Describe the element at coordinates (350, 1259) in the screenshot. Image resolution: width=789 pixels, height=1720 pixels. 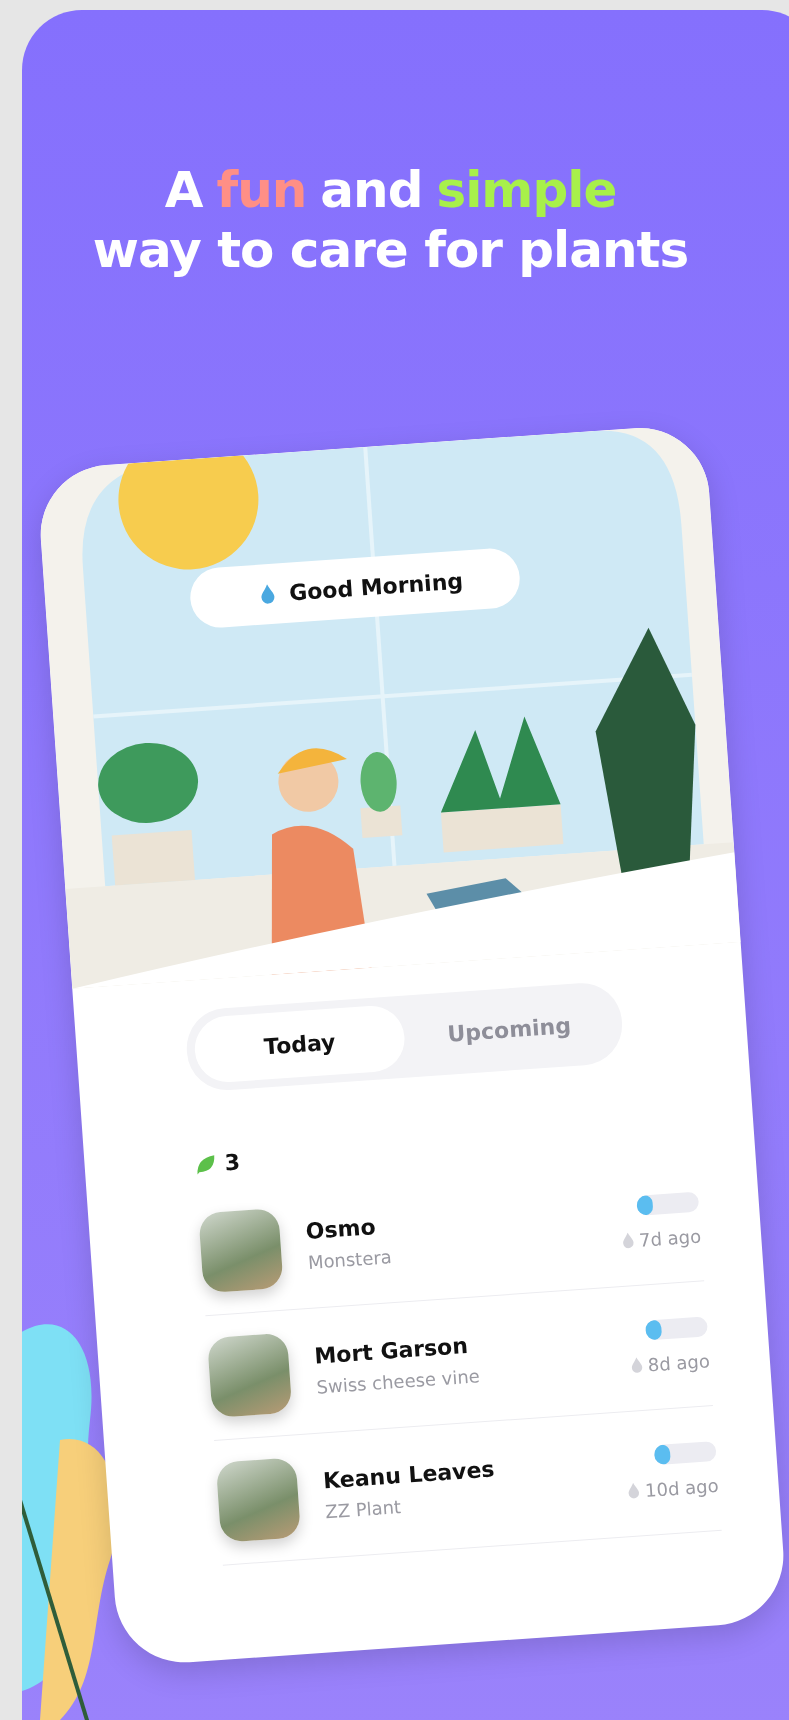
I see `plant-species: Monstera` at that location.